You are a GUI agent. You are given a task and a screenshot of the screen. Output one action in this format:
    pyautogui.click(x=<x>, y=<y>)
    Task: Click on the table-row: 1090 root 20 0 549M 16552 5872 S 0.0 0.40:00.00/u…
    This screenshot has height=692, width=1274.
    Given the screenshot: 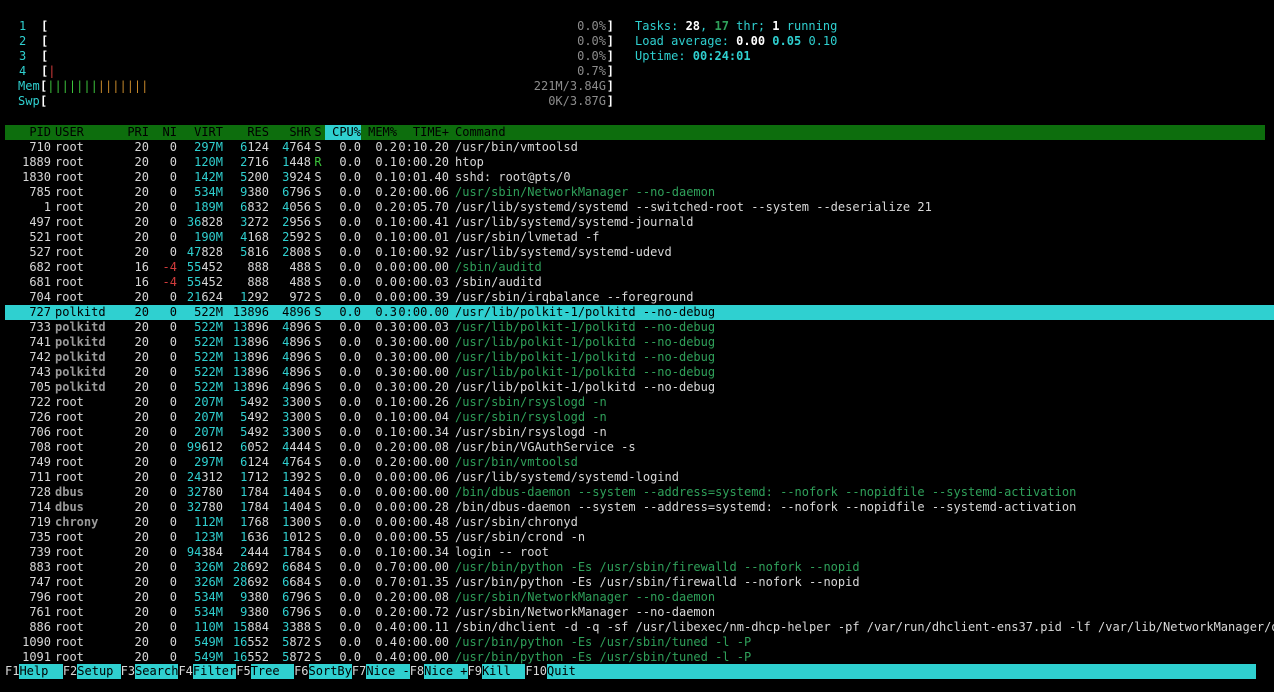 What is the action you would take?
    pyautogui.click(x=639, y=642)
    